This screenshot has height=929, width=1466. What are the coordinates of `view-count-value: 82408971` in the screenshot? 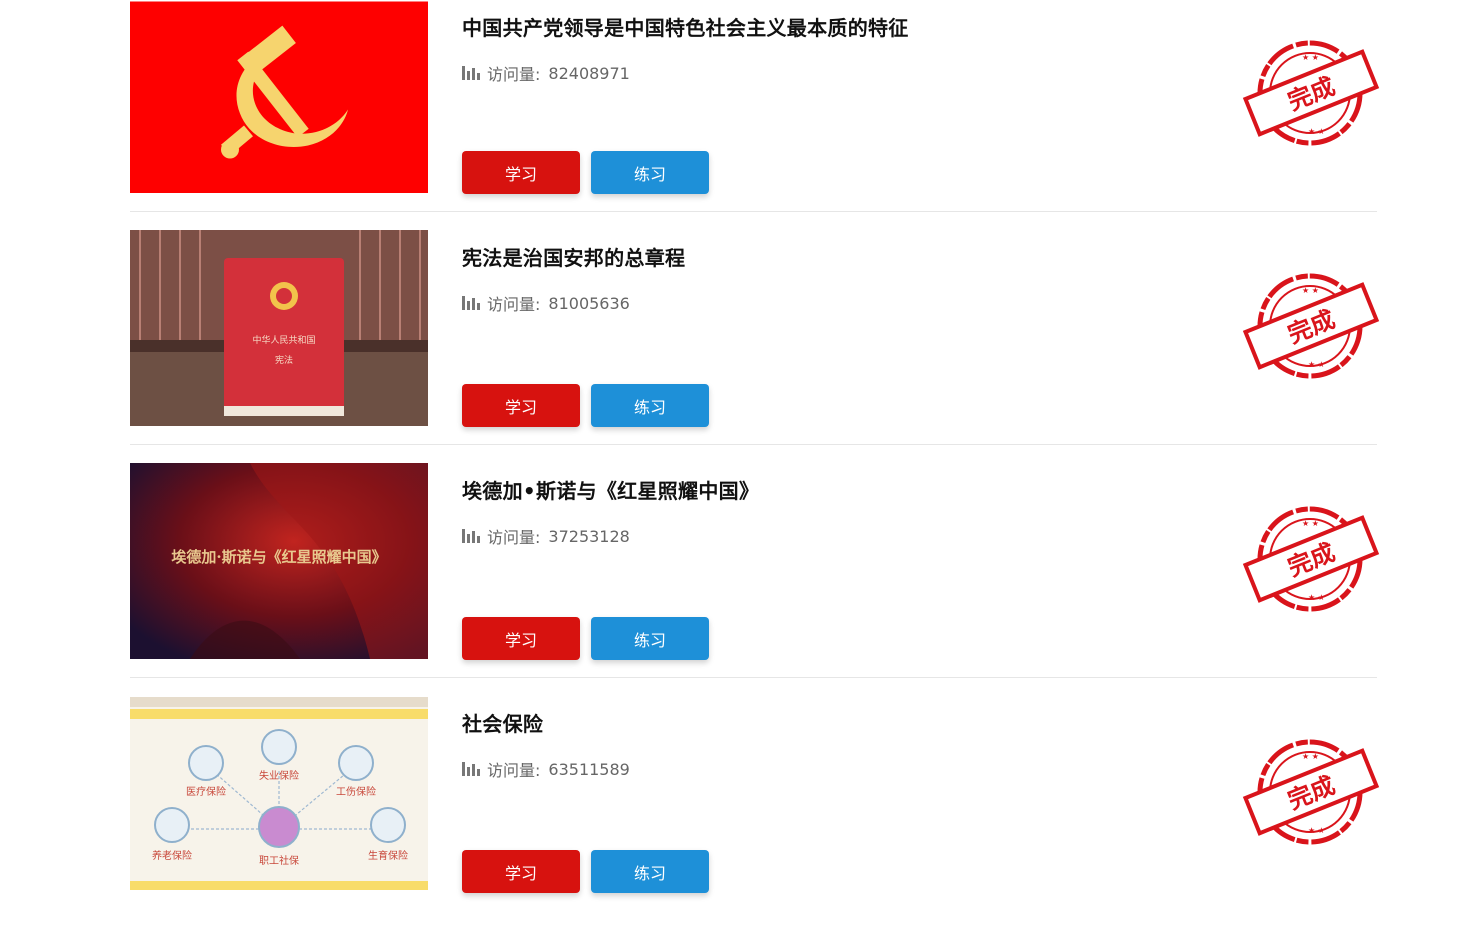 It's located at (589, 73).